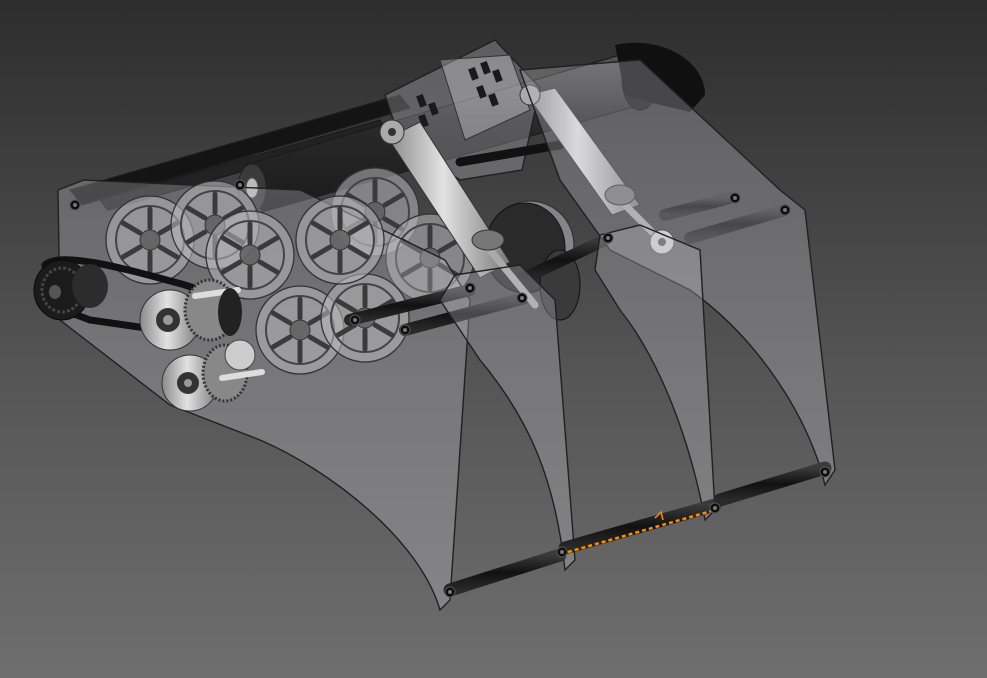  What do you see at coordinates (637, 529) in the screenshot?
I see `bottom-cross-bars` at bounding box center [637, 529].